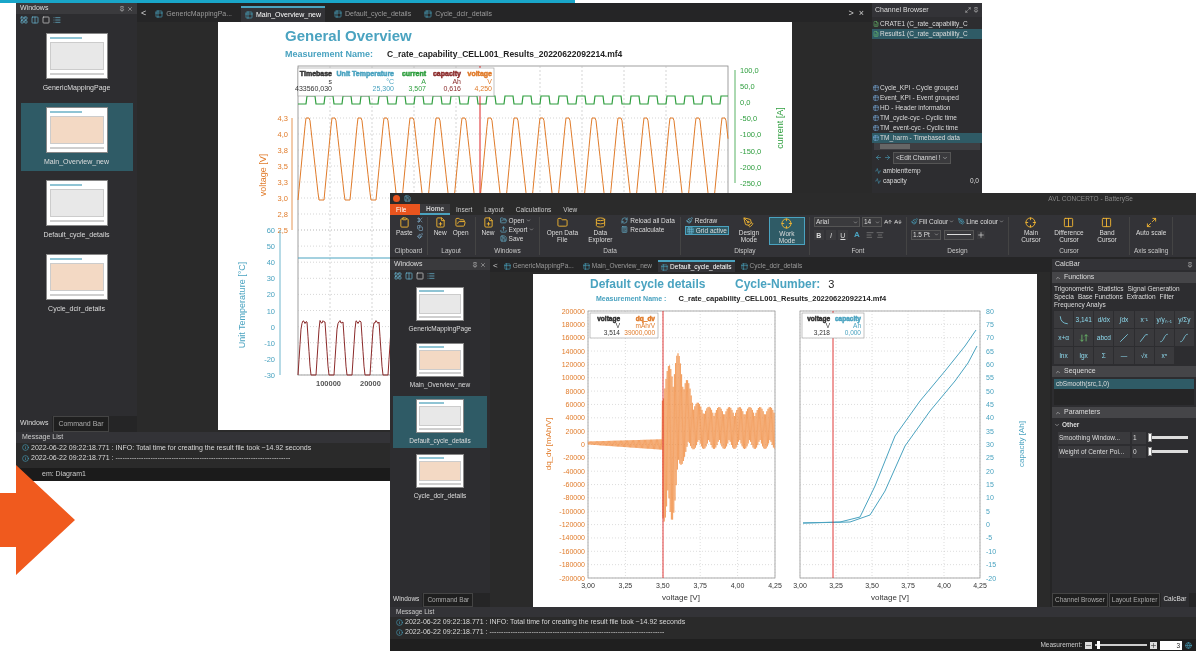 This screenshot has height=651, width=1196. I want to click on crosshair-icon, so click(787, 223).